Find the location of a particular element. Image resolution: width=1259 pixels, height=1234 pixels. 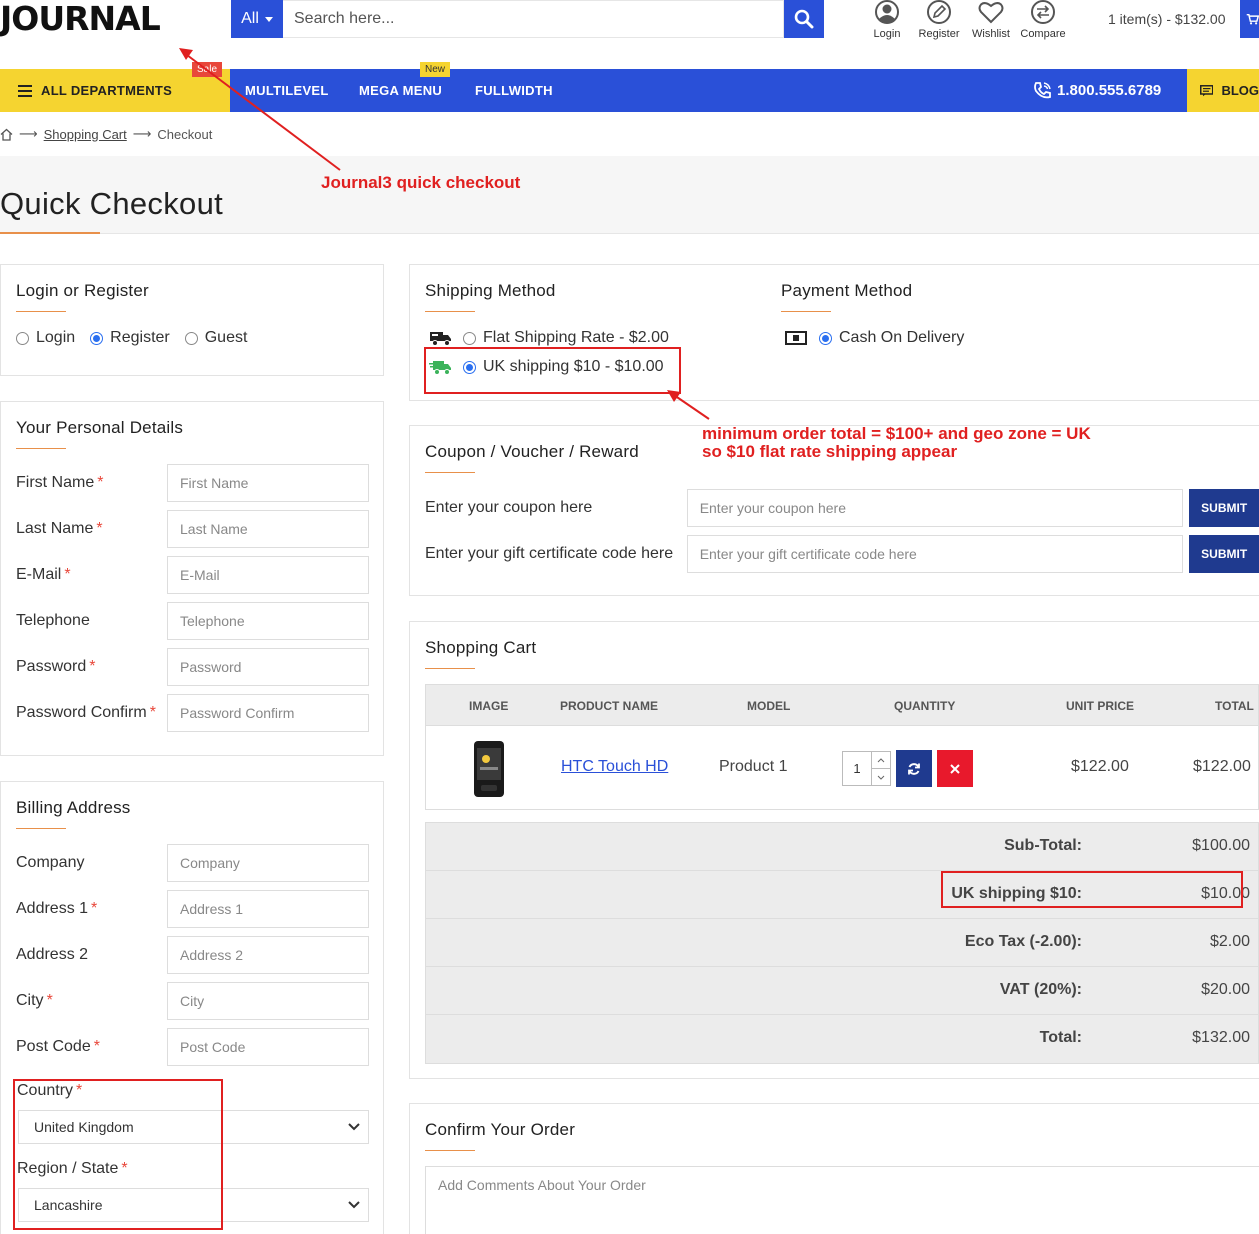

blog-menu: BLOG is located at coordinates (1223, 90).